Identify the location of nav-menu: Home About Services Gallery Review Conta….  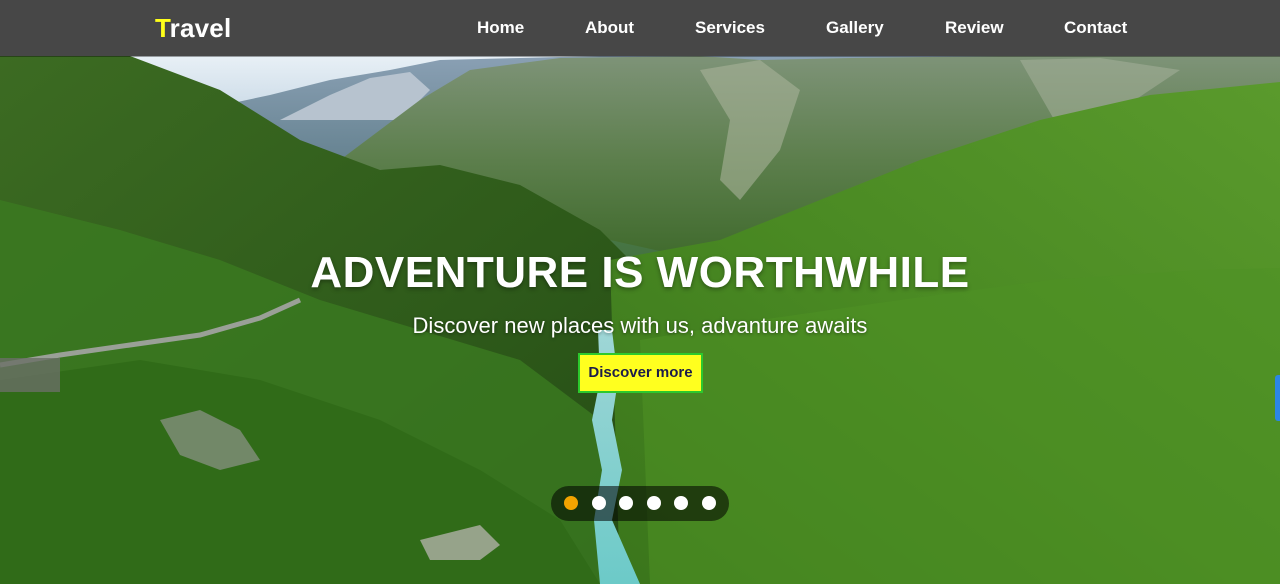
(640, 28).